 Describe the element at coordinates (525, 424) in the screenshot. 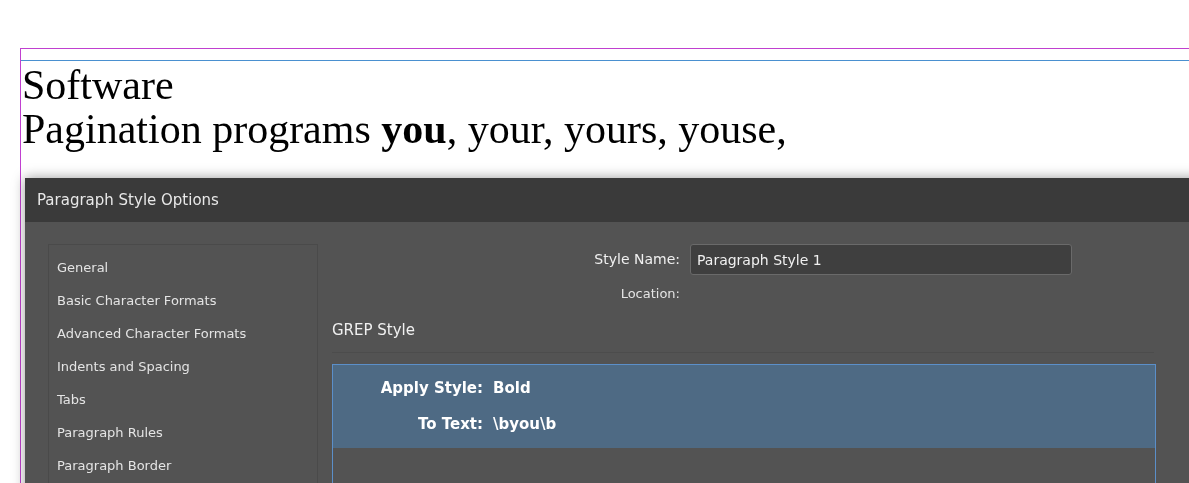

I see `pattern-value: \byou\b` at that location.